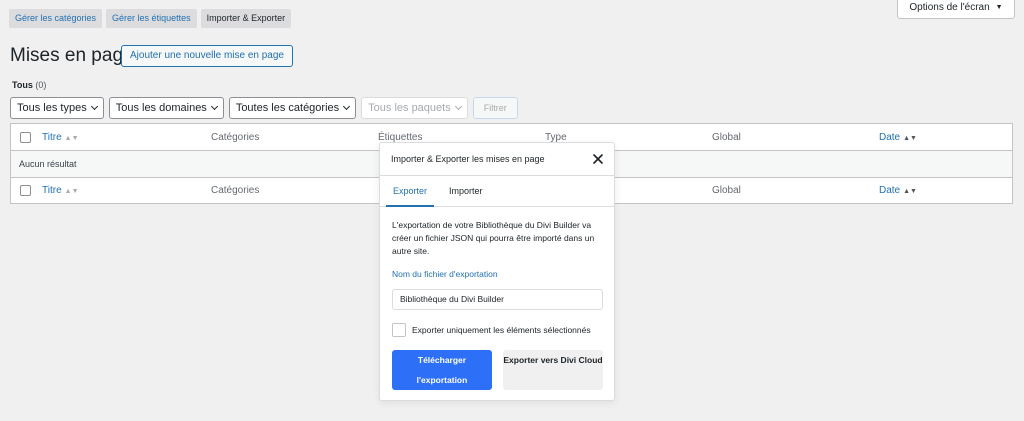  Describe the element at coordinates (235, 190) in the screenshot. I see `column-categories-footer: Catégories` at that location.